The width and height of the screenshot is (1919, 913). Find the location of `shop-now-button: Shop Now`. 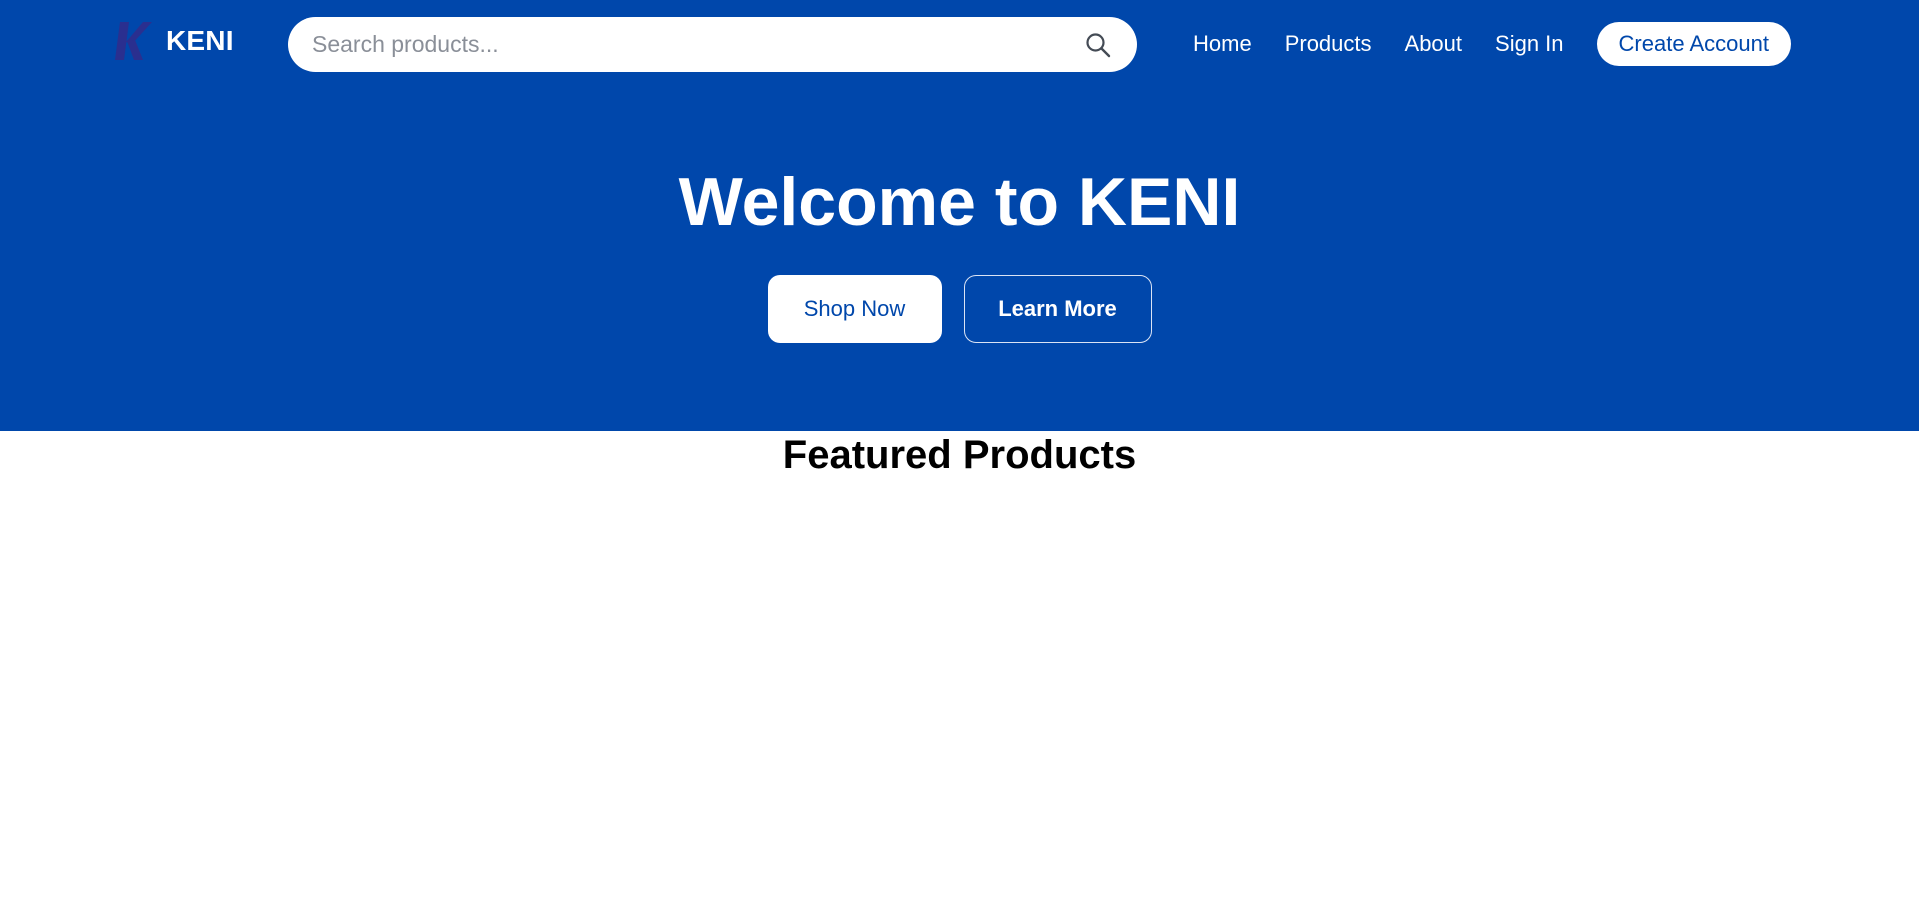

shop-now-button: Shop Now is located at coordinates (854, 309).